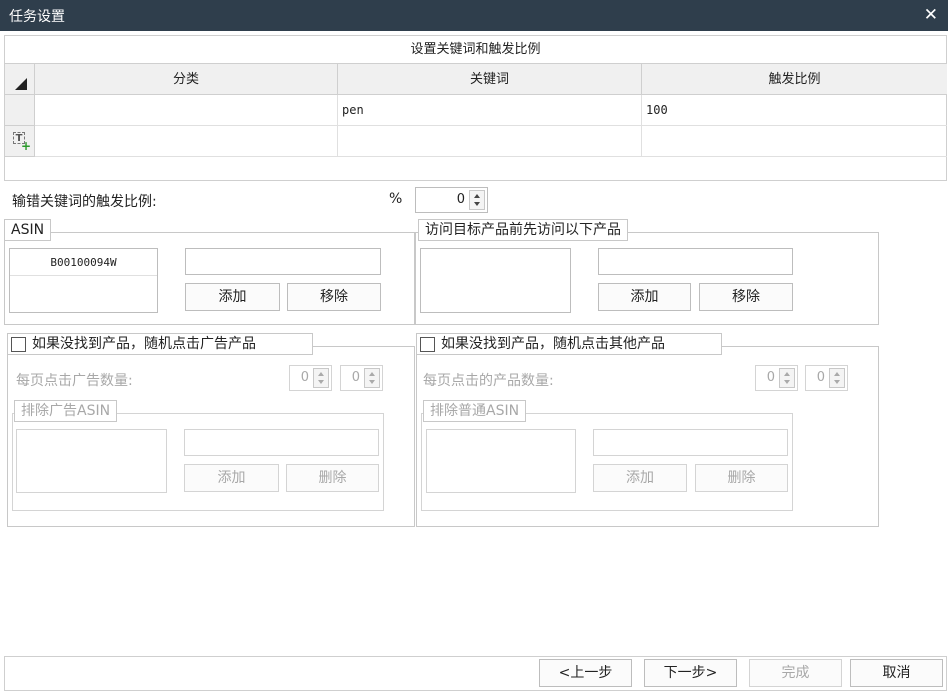 This screenshot has height=692, width=948. What do you see at coordinates (770, 377) in the screenshot?
I see `other-click-min-value: 0` at bounding box center [770, 377].